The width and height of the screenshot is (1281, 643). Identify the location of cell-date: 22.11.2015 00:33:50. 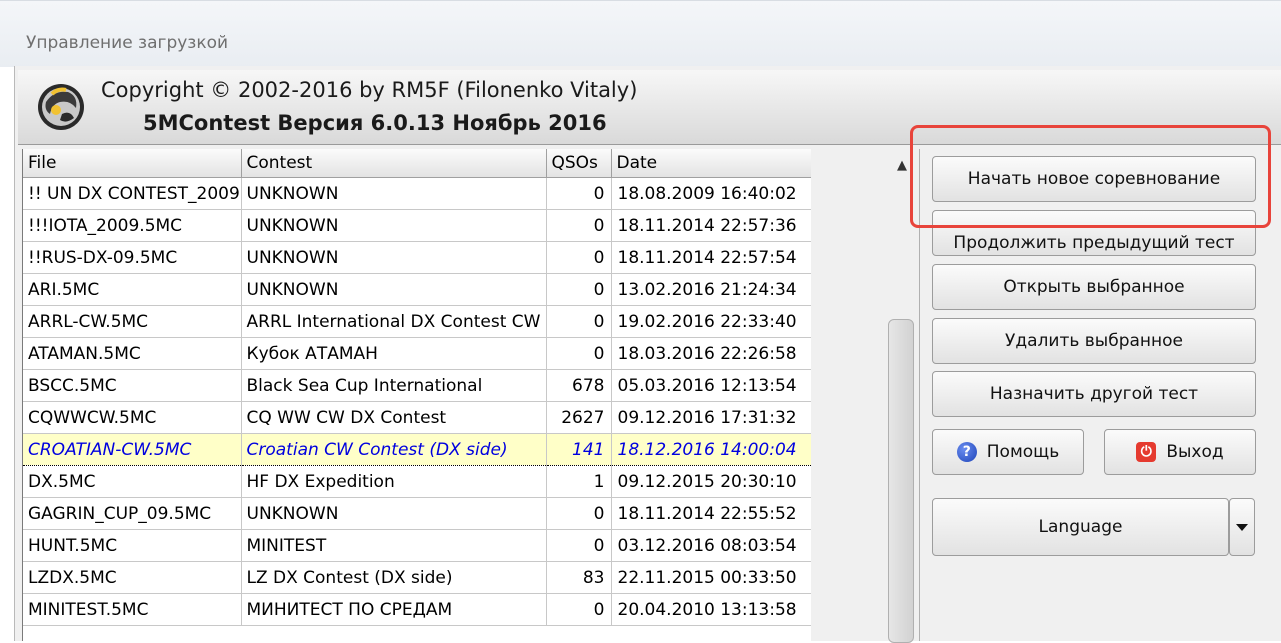
(711, 577).